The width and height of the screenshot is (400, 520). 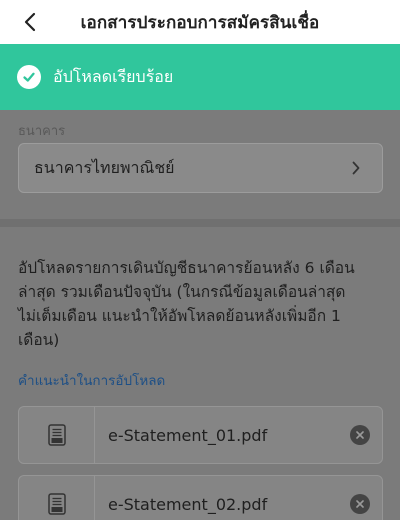 I want to click on chevron-left-icon, so click(x=30, y=22).